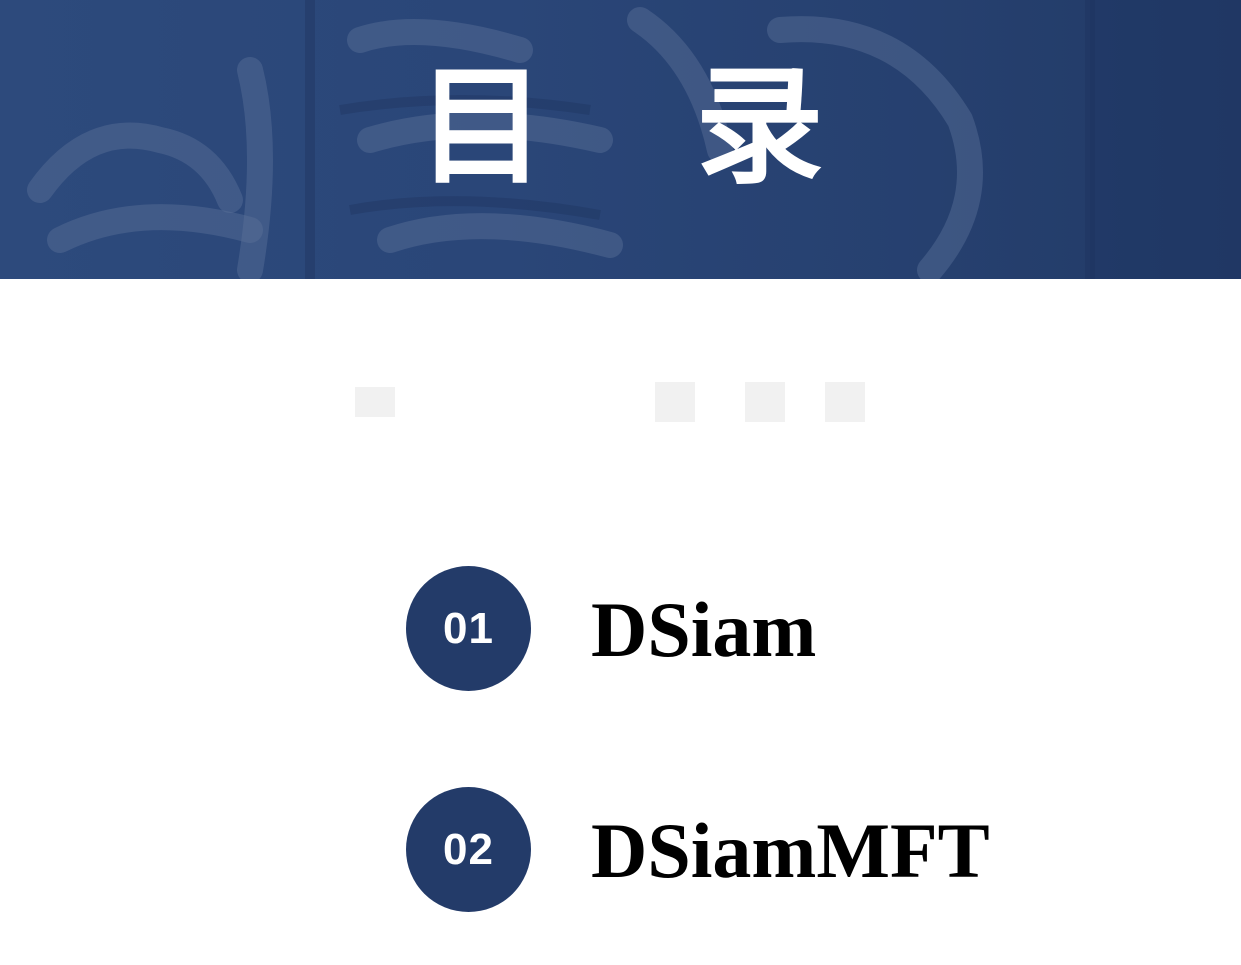 This screenshot has height=965, width=1241. I want to click on title-char-1: 目, so click(481, 127).